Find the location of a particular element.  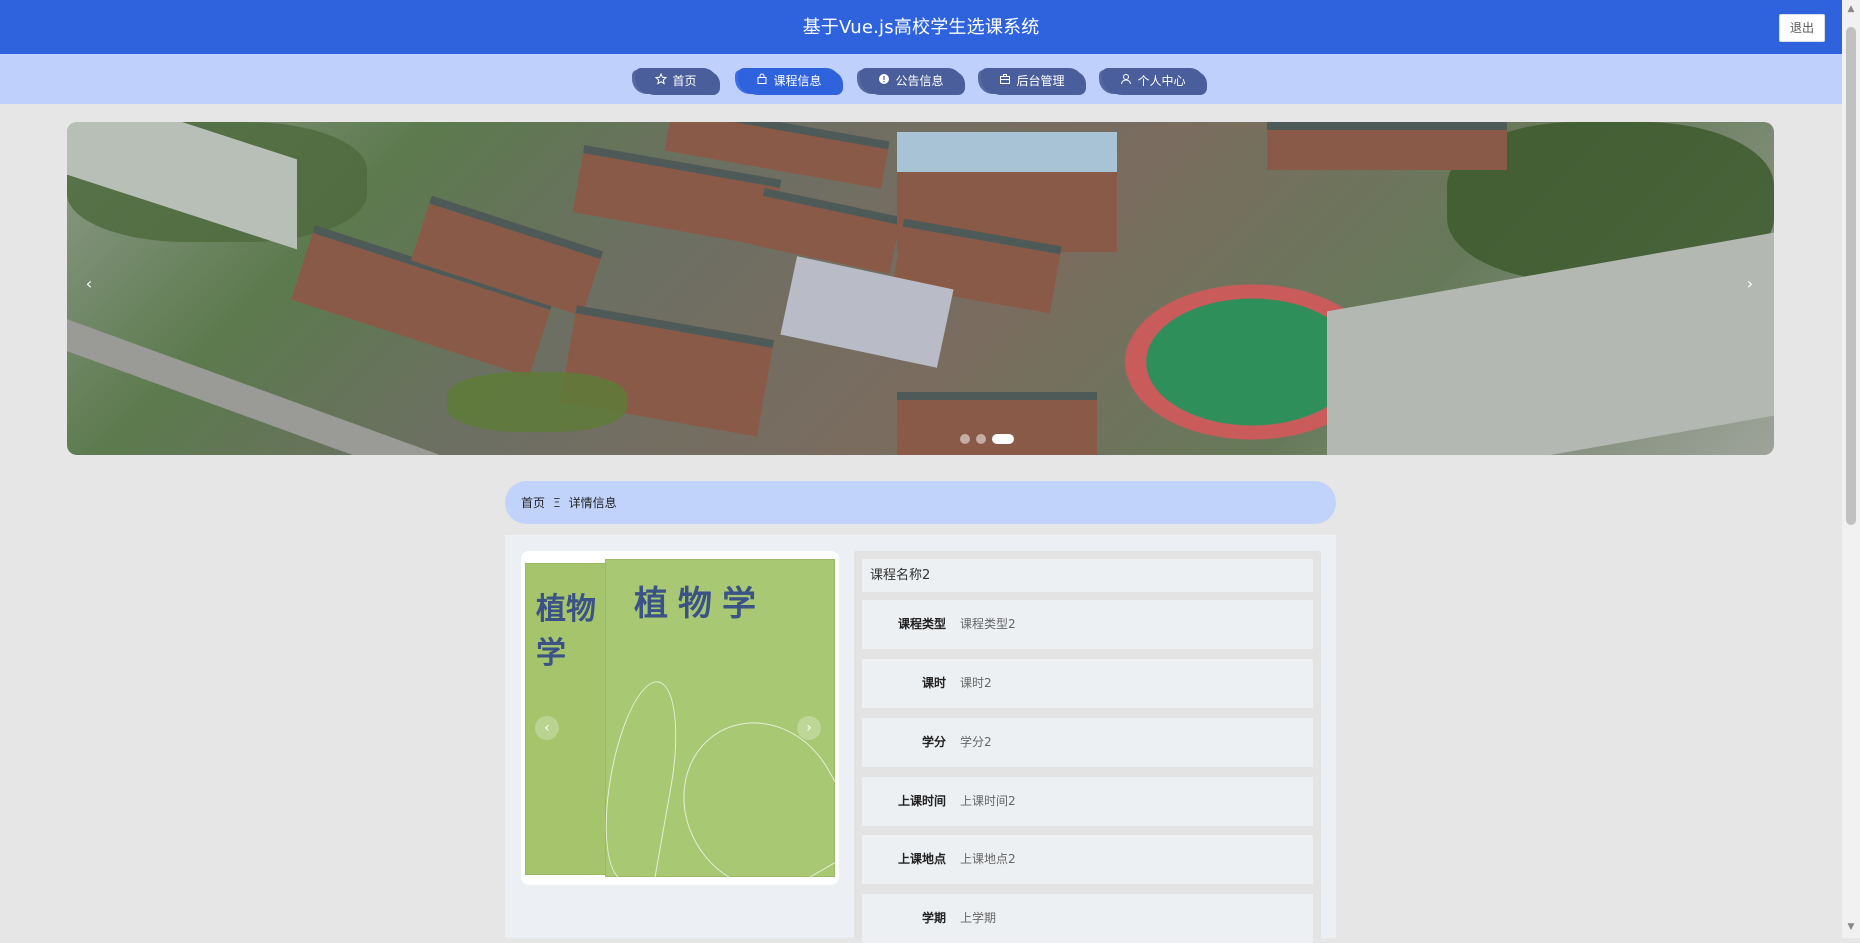

nav-item-label: 后台管理 is located at coordinates (1040, 81).